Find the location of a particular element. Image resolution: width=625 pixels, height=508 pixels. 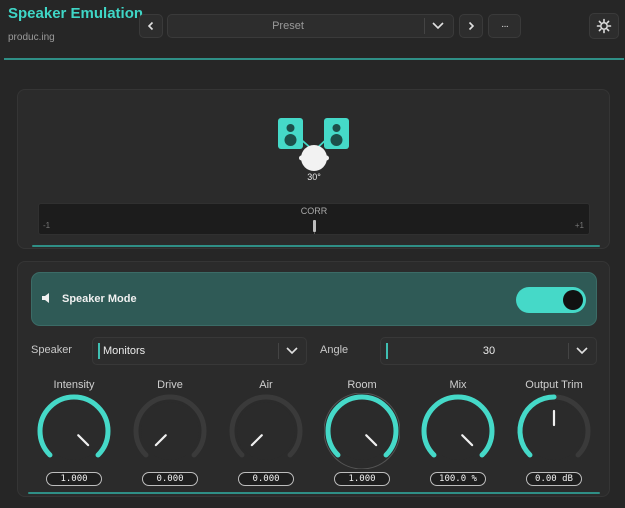

app-title: Speaker Emulation is located at coordinates (76, 13).